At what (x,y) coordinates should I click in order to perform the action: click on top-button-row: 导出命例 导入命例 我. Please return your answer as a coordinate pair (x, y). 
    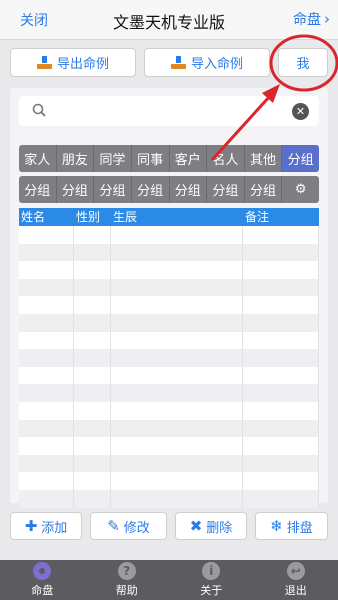
    Looking at the image, I should click on (169, 62).